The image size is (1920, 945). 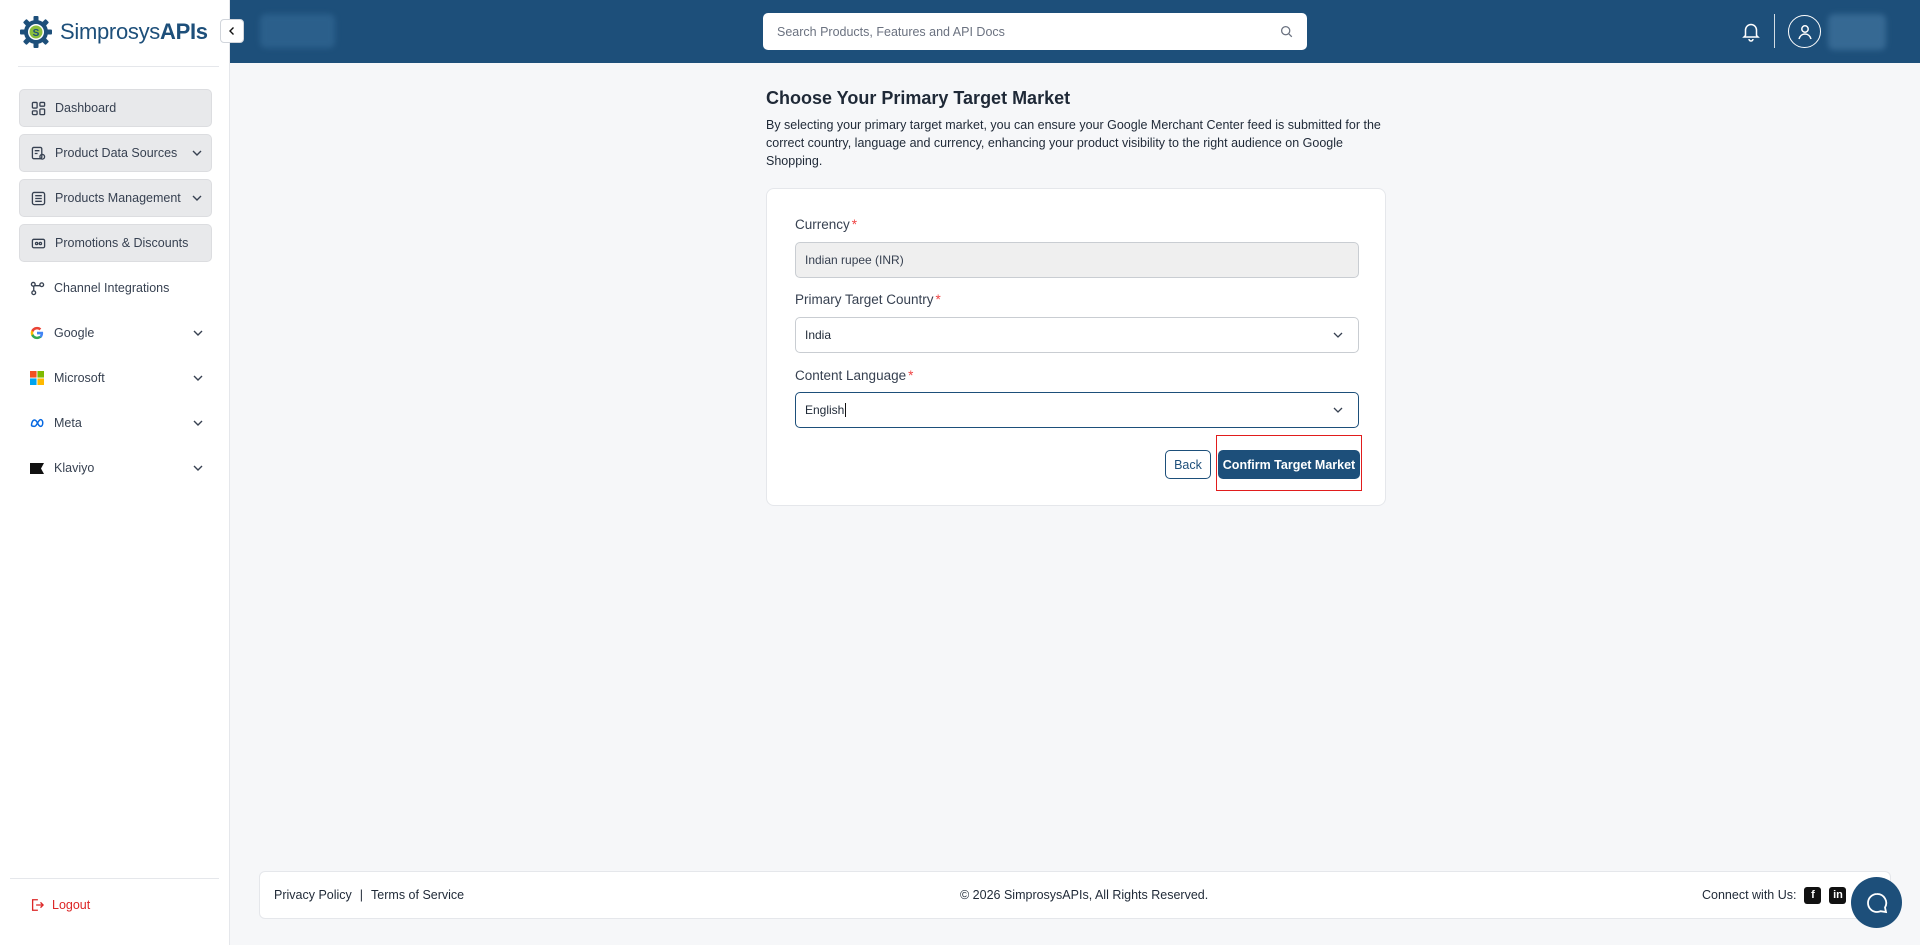 I want to click on sidebar-item-label: Microsoft, so click(x=79, y=378).